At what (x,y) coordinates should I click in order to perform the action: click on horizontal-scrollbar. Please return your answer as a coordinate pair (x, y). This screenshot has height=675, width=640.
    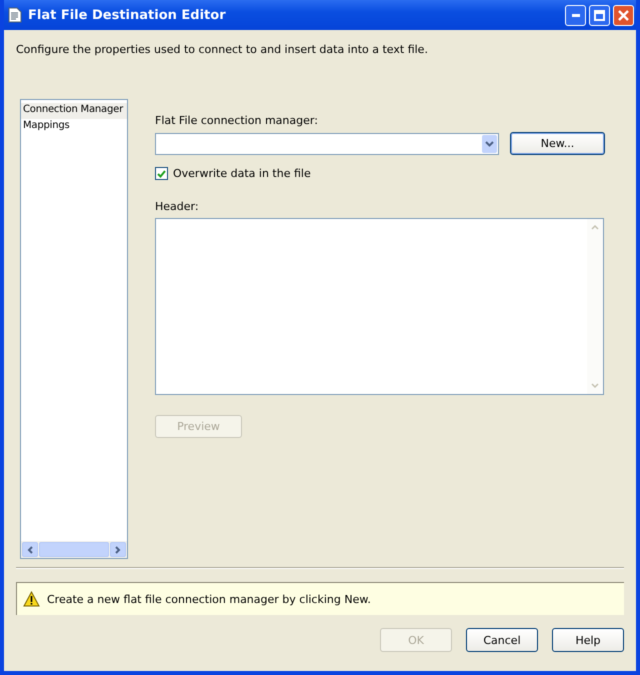
    Looking at the image, I should click on (74, 549).